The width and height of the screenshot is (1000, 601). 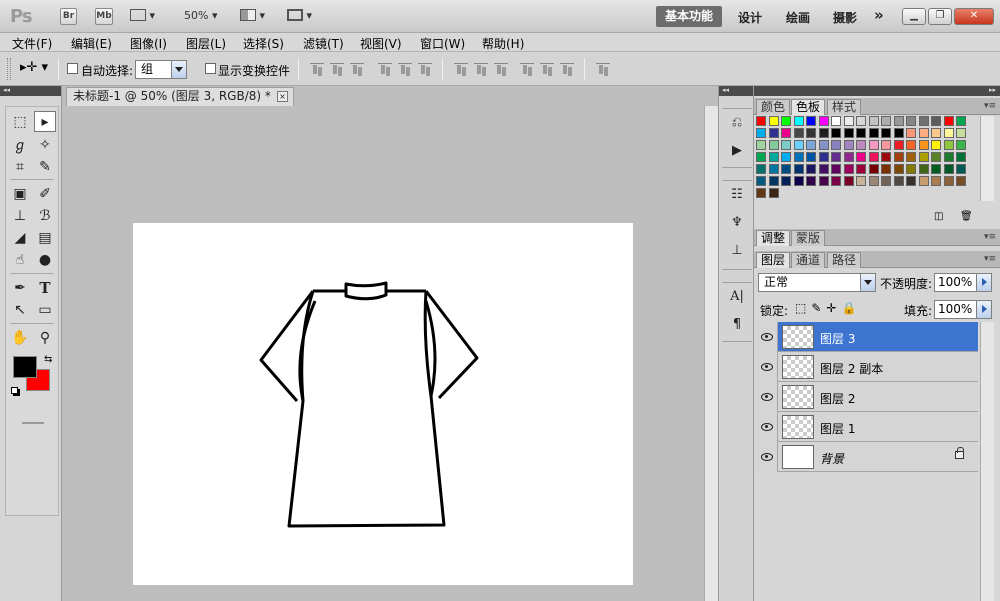 I want to click on dodge-tool: ●, so click(x=45, y=259).